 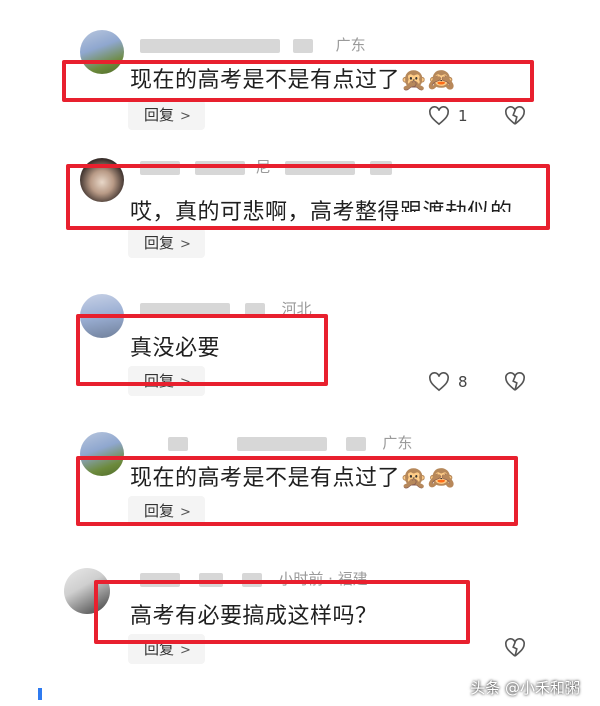 I want to click on comment-text: 真没必要, so click(x=175, y=348).